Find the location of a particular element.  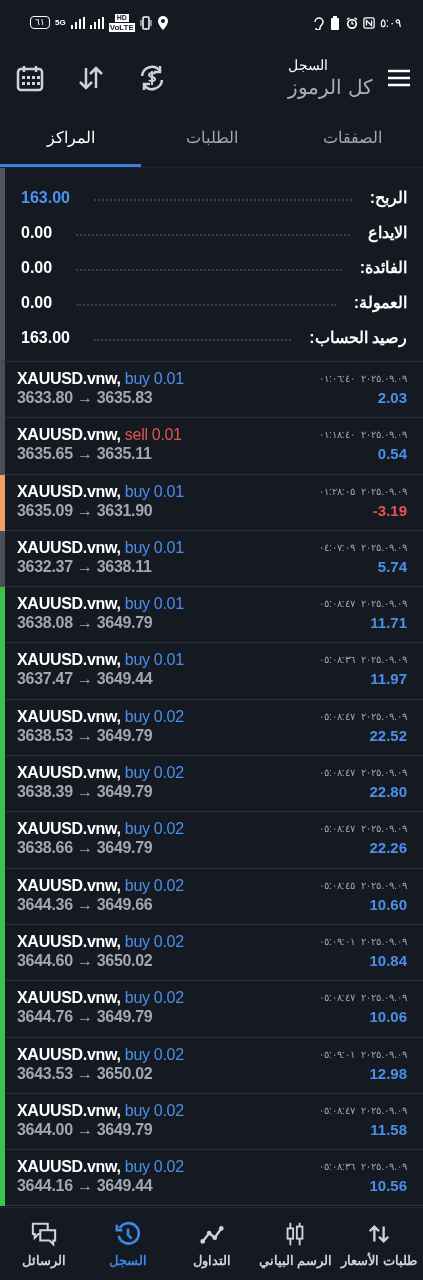

price-range: 3644.00 → 3649.79 is located at coordinates (85, 1129).